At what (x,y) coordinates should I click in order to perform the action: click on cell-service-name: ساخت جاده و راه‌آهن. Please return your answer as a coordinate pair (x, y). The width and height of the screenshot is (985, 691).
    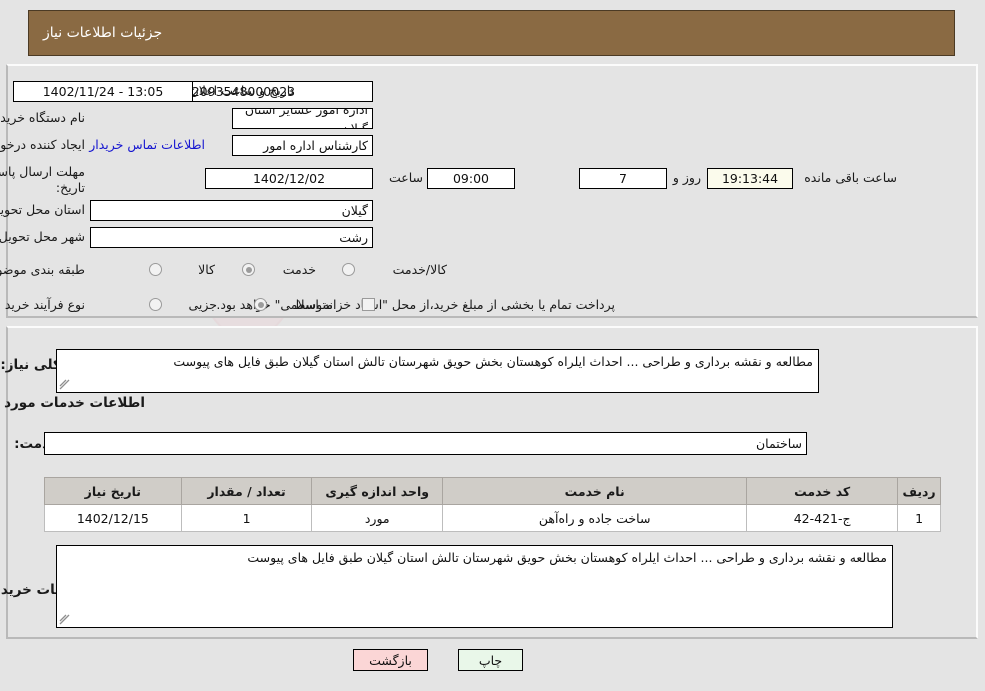
    Looking at the image, I should click on (595, 518).